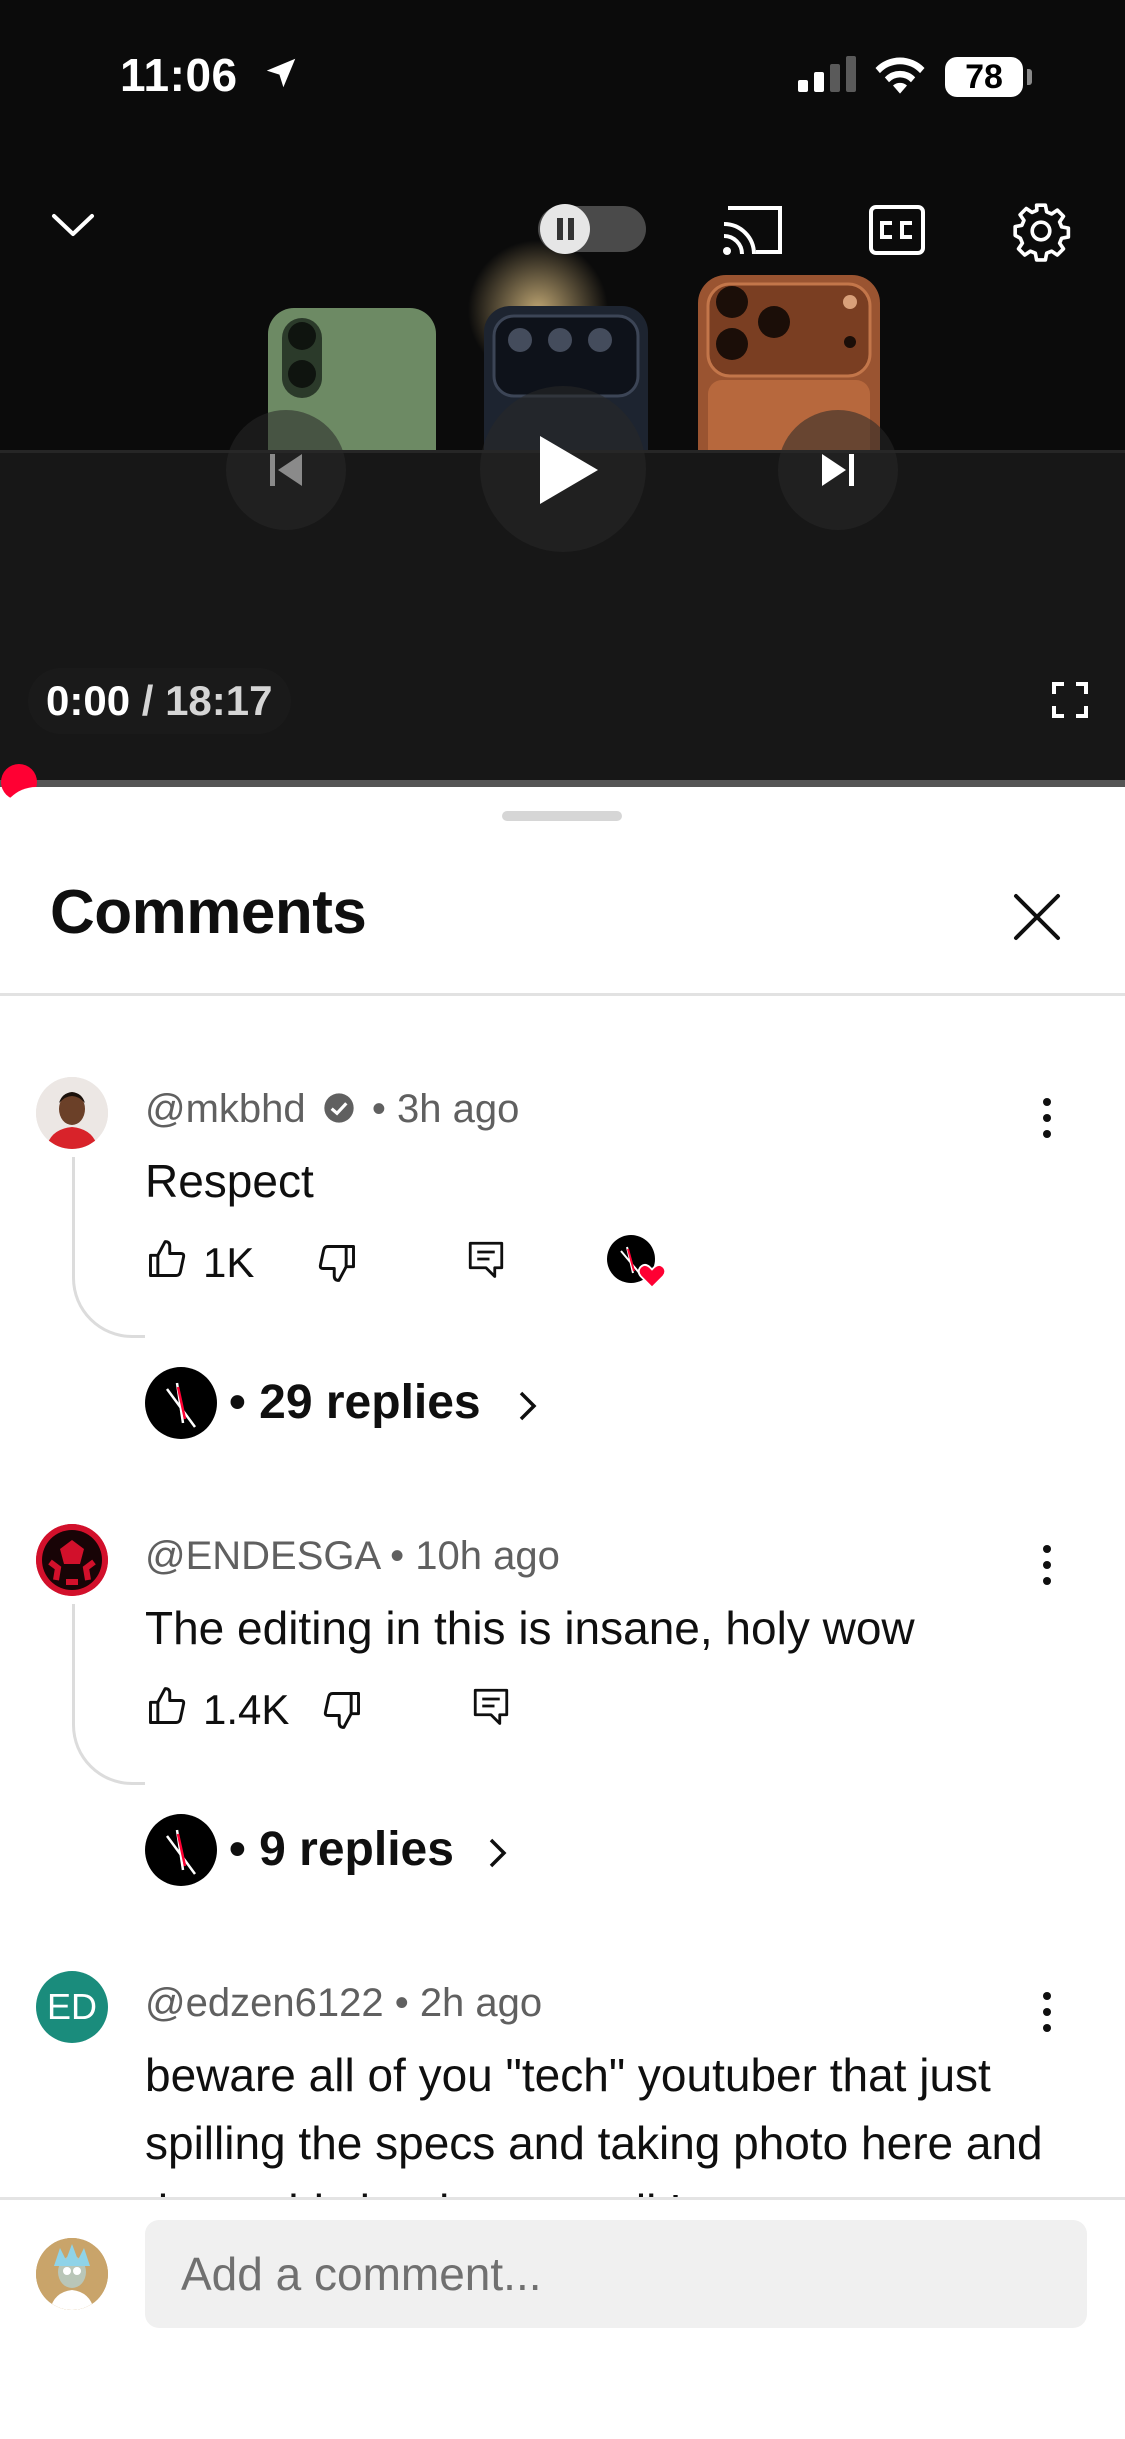 This screenshot has height=2439, width=1125. I want to click on battery-indicator: 78, so click(984, 77).